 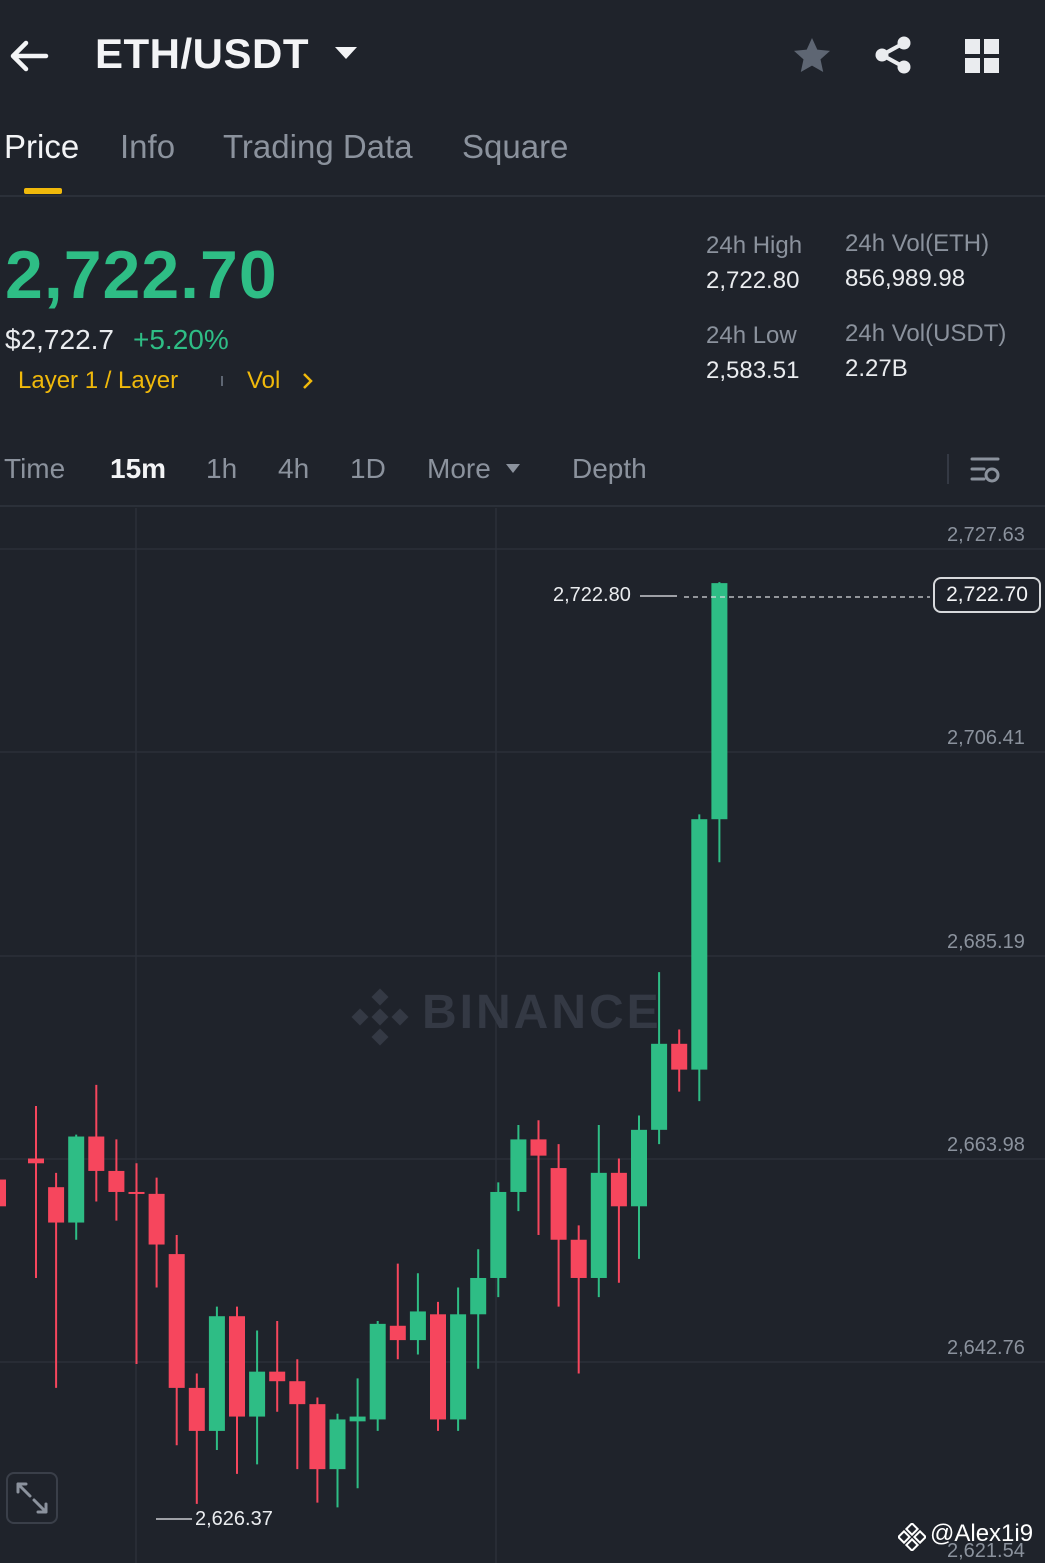 What do you see at coordinates (34, 469) in the screenshot?
I see `tf-time: Time` at bounding box center [34, 469].